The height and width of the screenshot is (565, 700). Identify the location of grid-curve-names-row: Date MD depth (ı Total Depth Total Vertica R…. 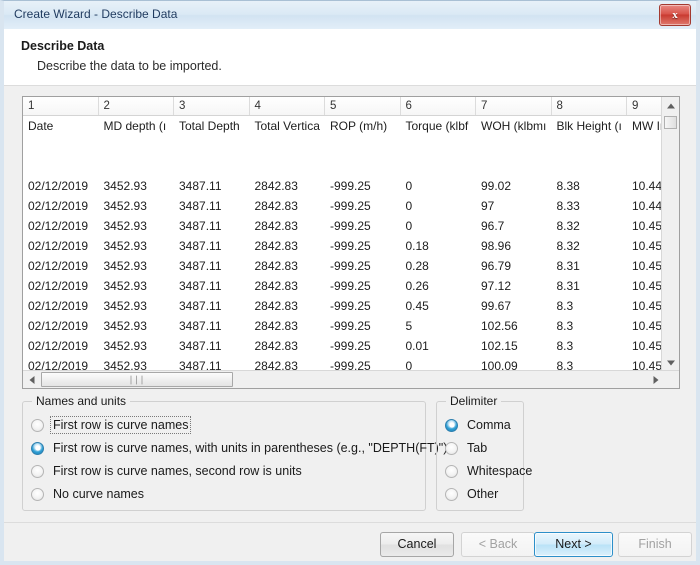
(351, 126).